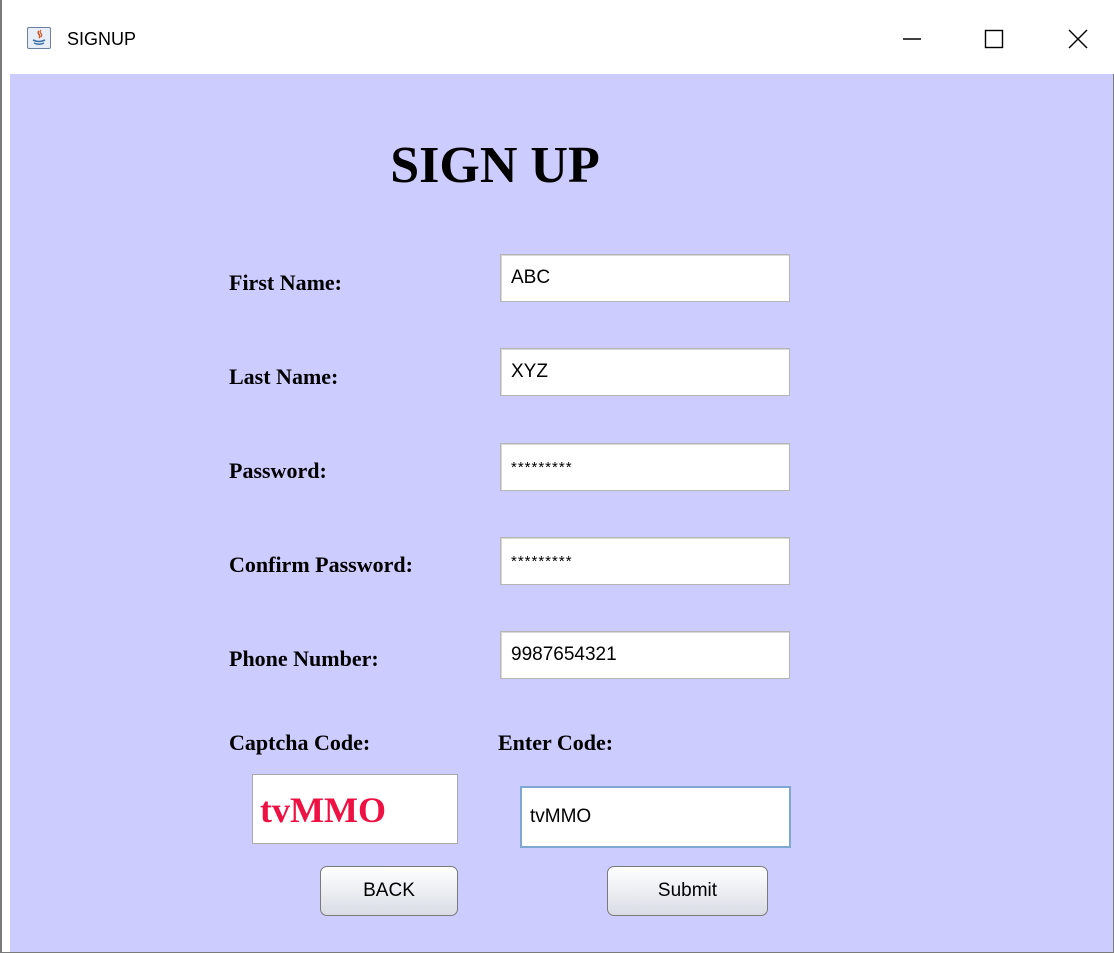  What do you see at coordinates (323, 810) in the screenshot?
I see `captcha-code: tvMMO` at bounding box center [323, 810].